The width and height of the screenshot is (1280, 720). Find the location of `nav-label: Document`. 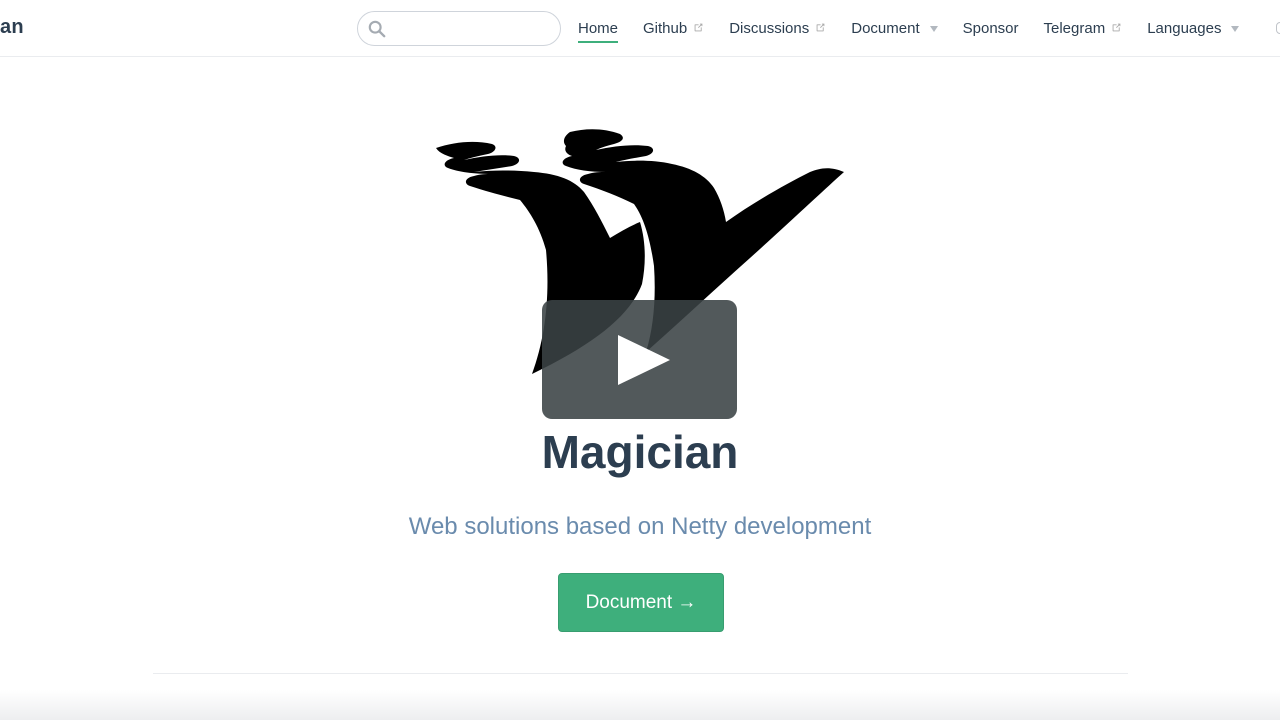

nav-label: Document is located at coordinates (885, 28).